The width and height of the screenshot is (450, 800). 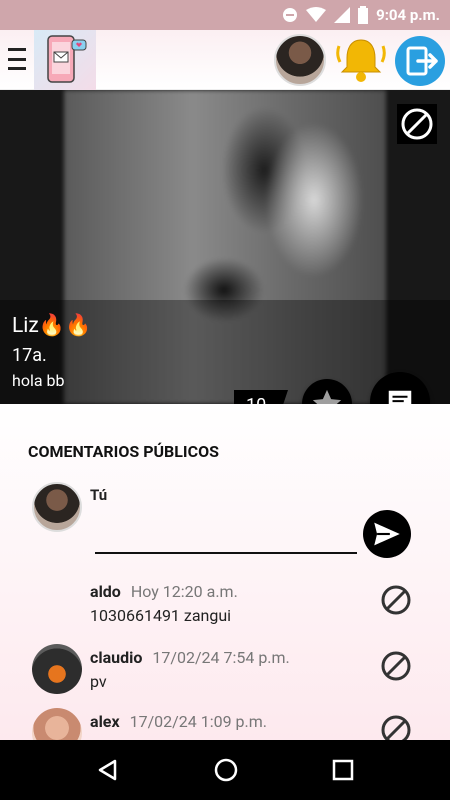 I want to click on profile-age: 17a., so click(x=29, y=355).